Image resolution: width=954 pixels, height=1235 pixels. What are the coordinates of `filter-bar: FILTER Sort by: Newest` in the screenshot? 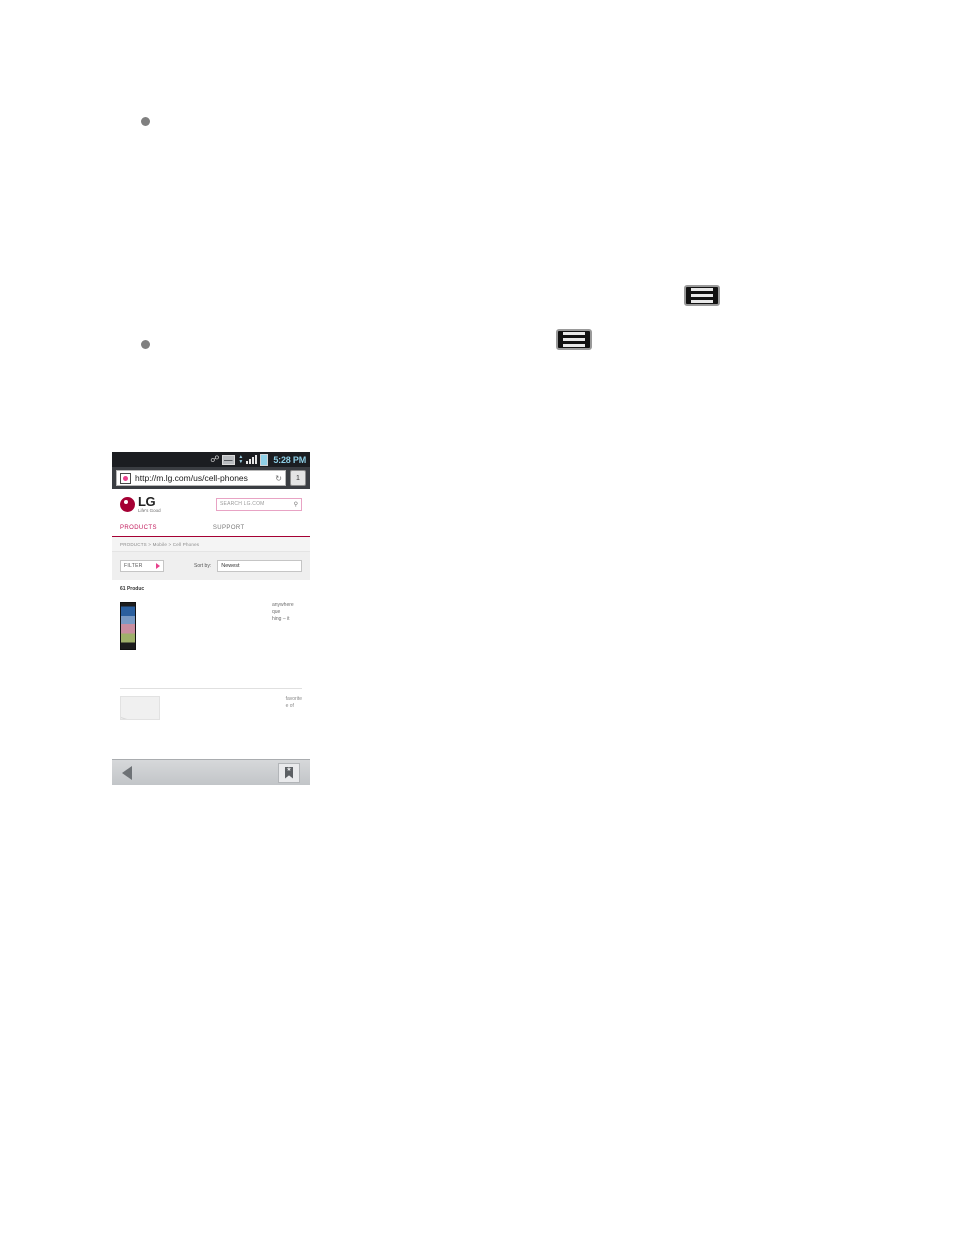 It's located at (211, 566).